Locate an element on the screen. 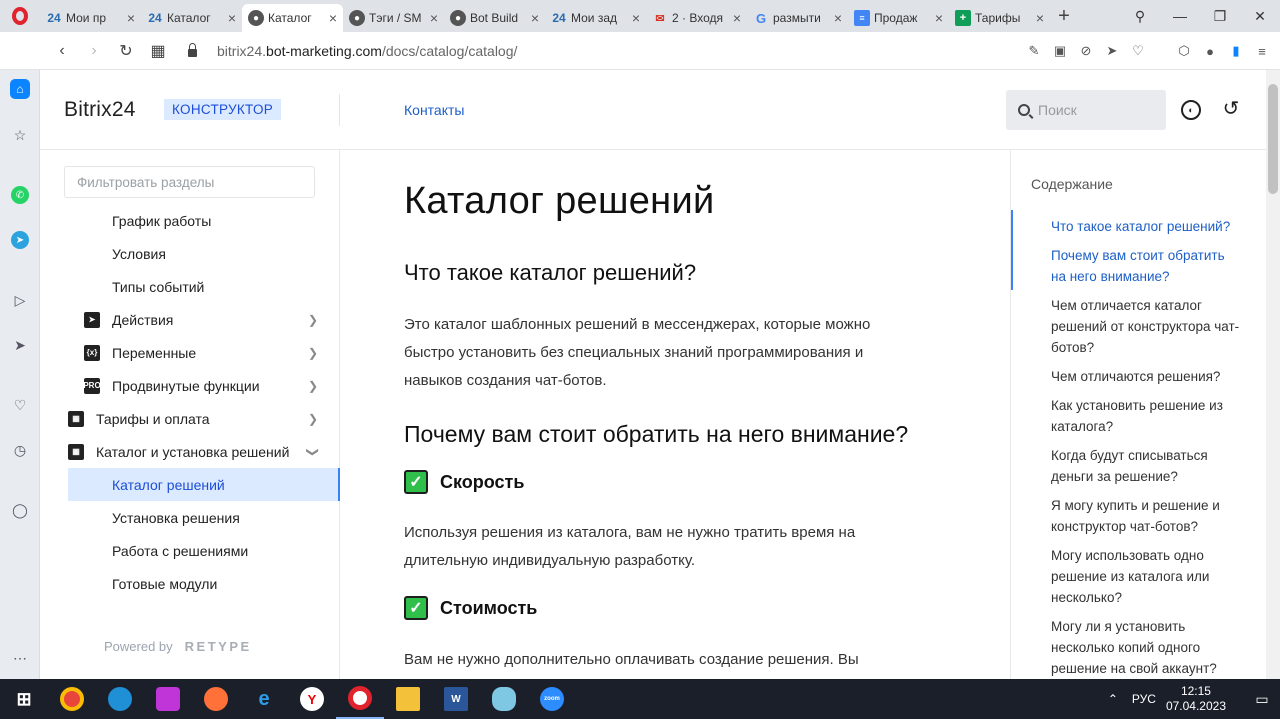 Image resolution: width=1280 pixels, height=719 pixels. browser-tab: Gразмыти × is located at coordinates (797, 18).